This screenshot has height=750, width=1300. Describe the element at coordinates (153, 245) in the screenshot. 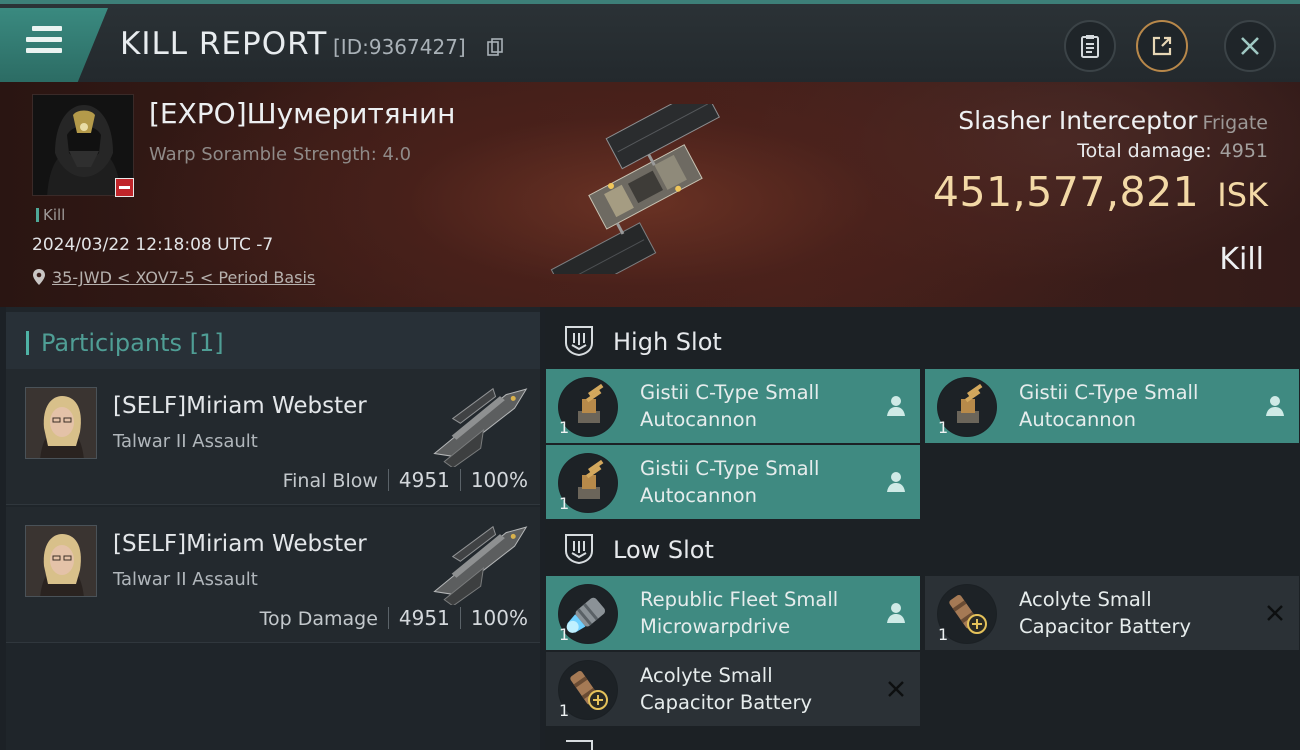

I see `kill-timestamp: 2024/03/22 12:18:08 UTC -7` at that location.